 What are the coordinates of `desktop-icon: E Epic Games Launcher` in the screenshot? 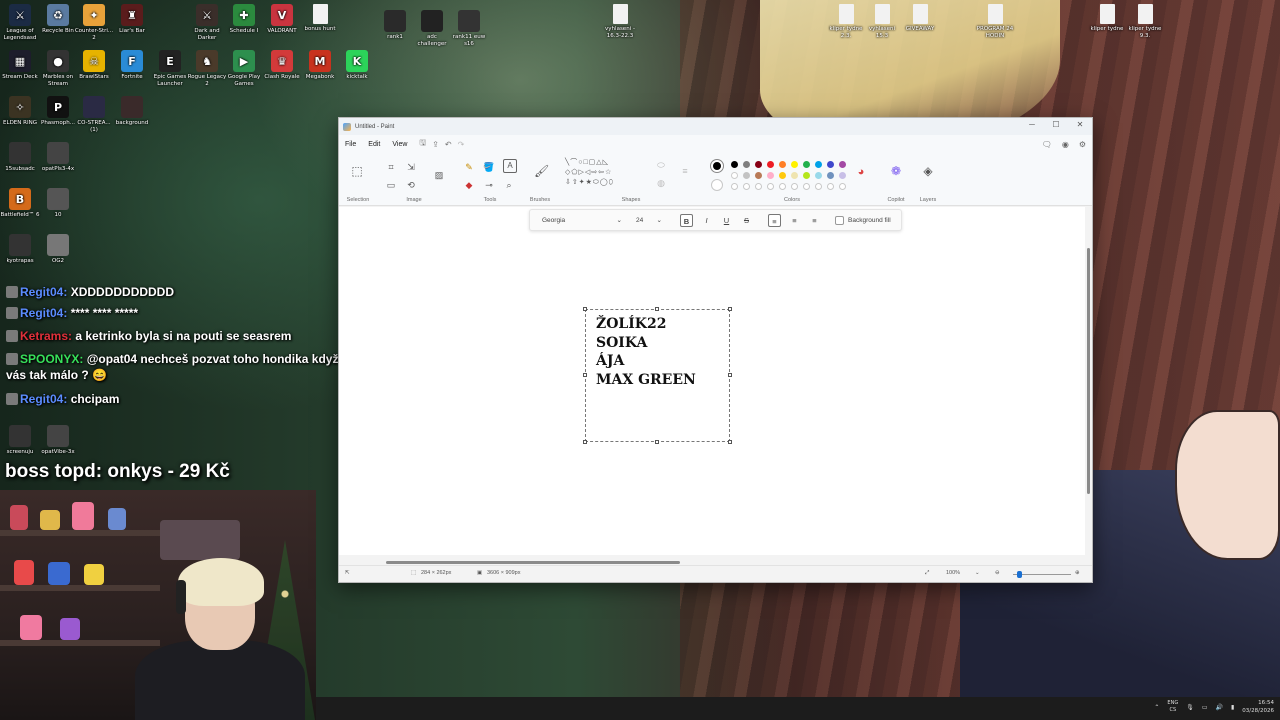 It's located at (170, 69).